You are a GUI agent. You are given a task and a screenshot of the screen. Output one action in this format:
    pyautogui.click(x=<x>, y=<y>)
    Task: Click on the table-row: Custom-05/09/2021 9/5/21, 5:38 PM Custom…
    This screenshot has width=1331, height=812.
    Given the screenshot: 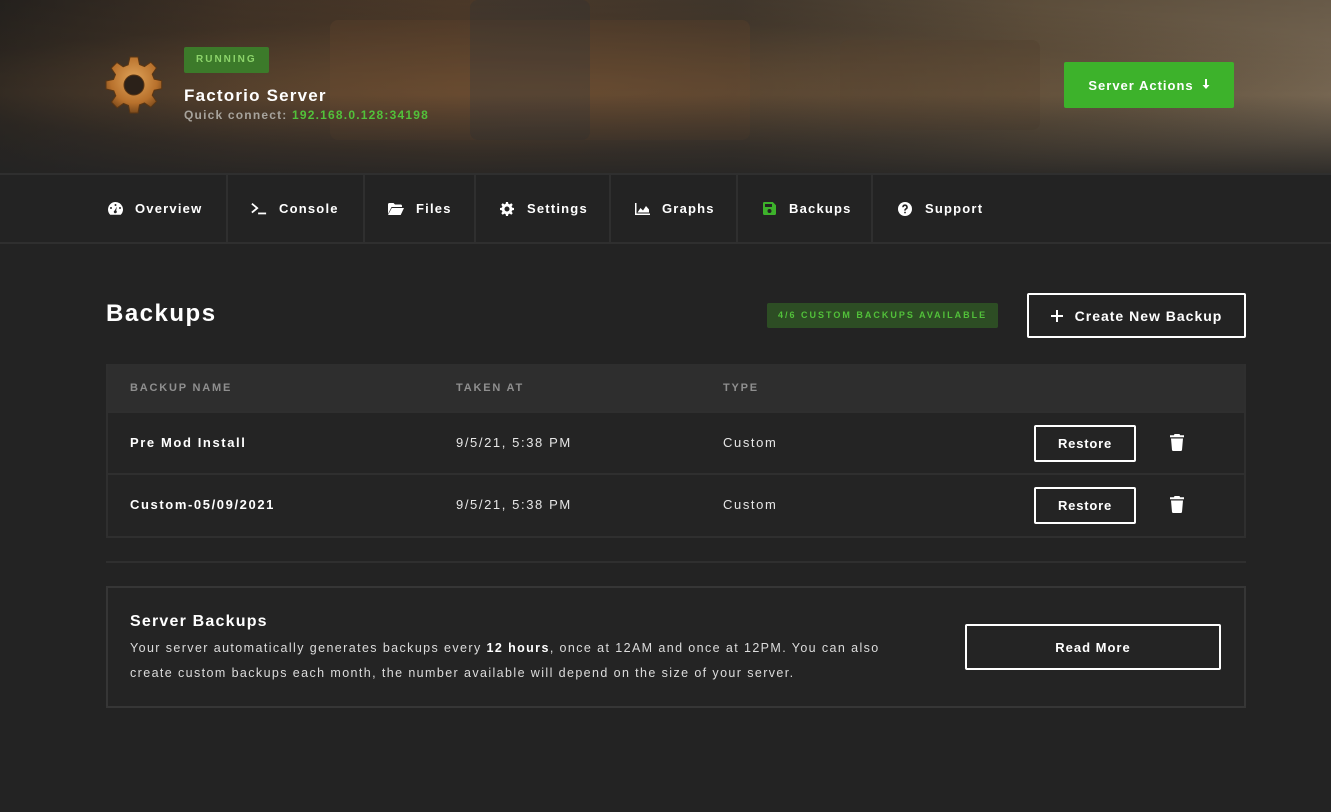 What is the action you would take?
    pyautogui.click(x=676, y=504)
    